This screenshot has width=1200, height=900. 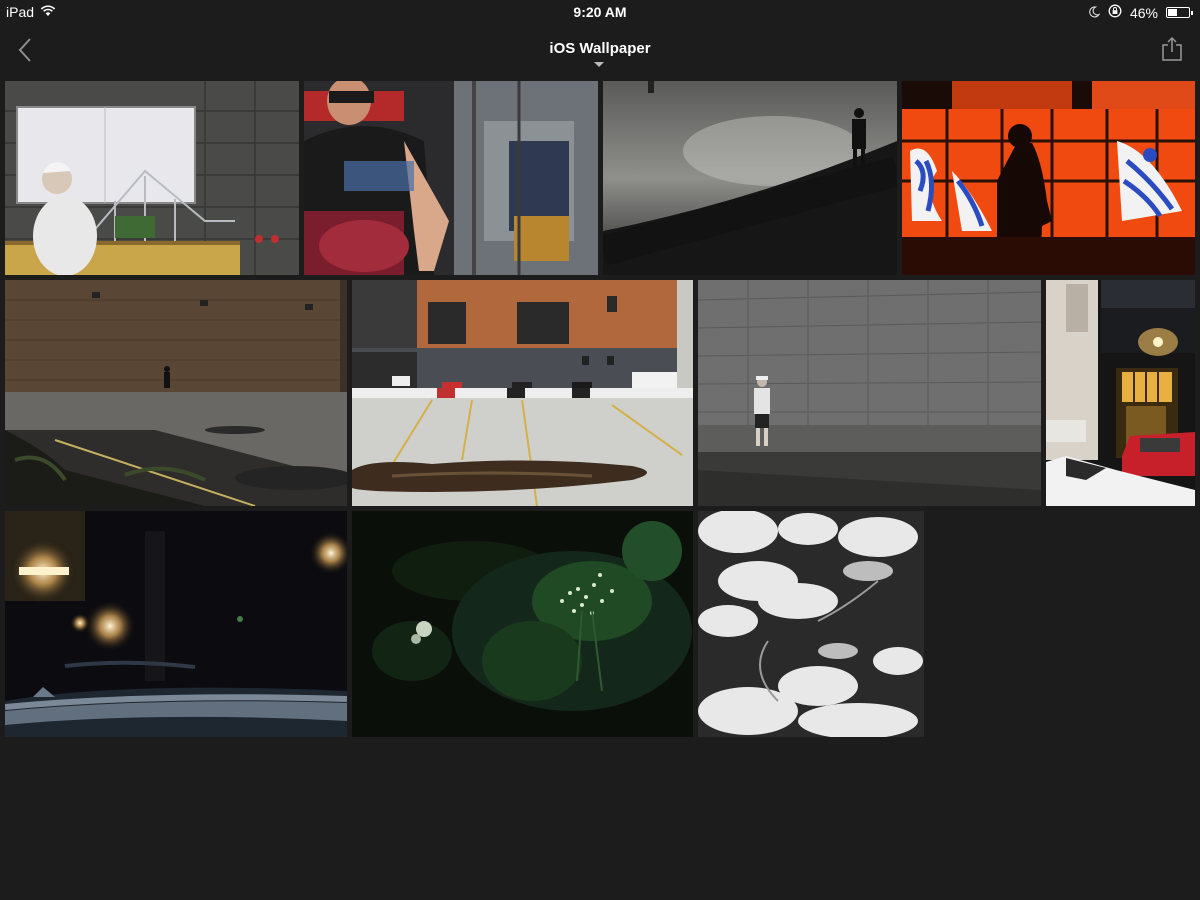 I want to click on rotation-lock-icon, so click(x=1115, y=12).